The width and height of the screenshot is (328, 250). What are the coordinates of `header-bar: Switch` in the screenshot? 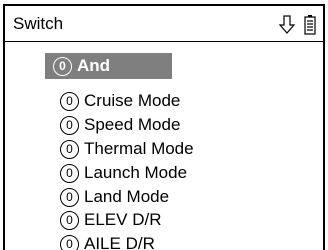 It's located at (164, 24).